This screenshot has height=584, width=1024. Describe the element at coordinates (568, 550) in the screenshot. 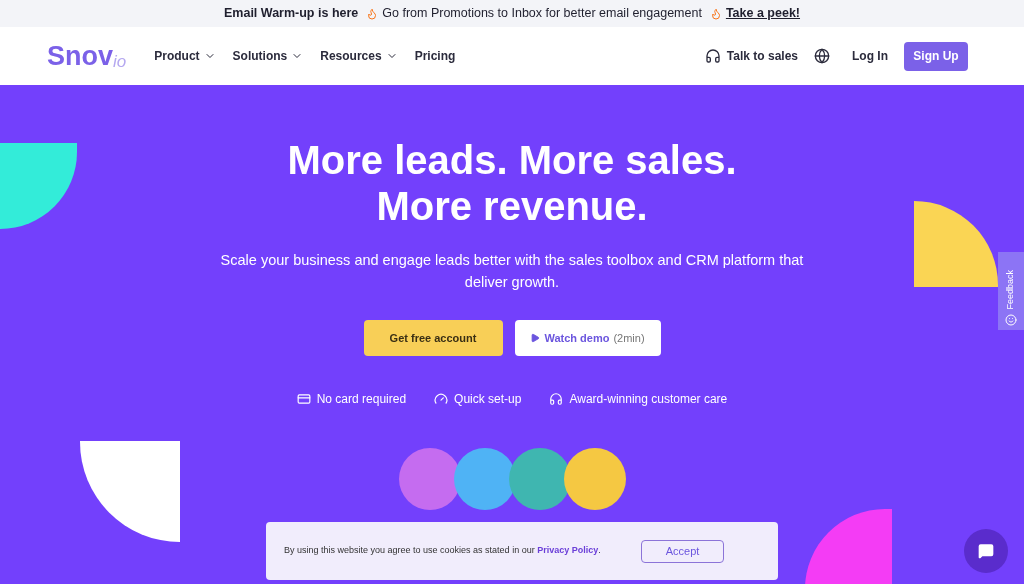

I see `privacy-policy-link: Privacy Policy` at that location.